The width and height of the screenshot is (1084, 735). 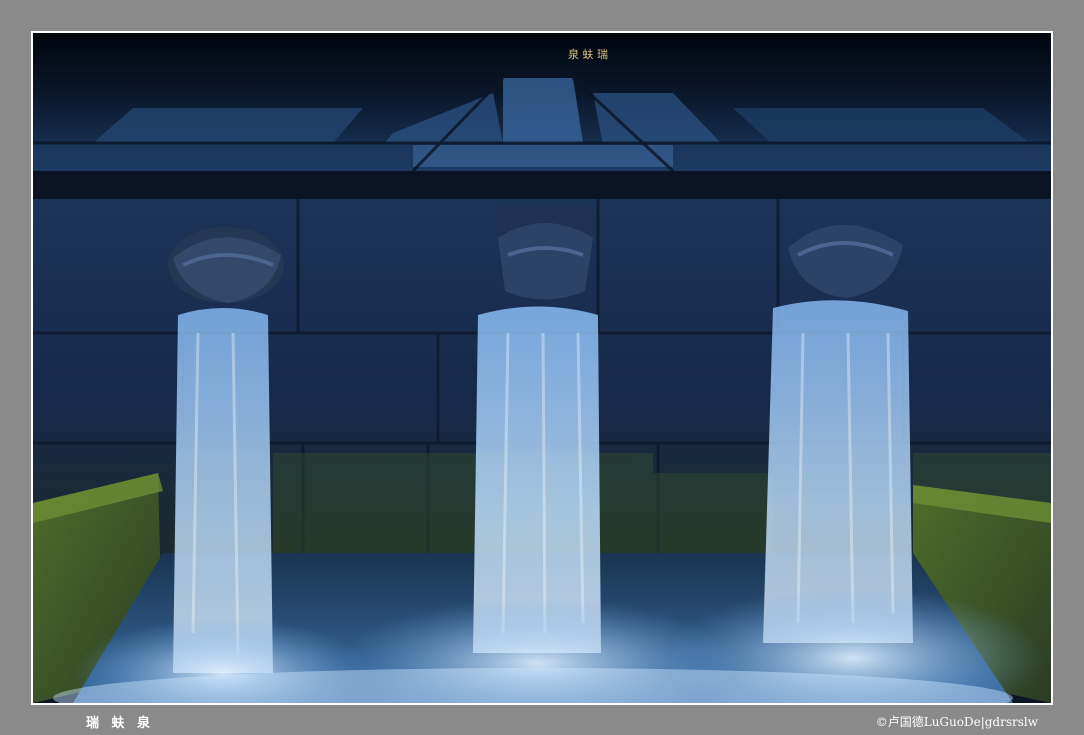 I want to click on dragon-spout-center, so click(x=544, y=252).